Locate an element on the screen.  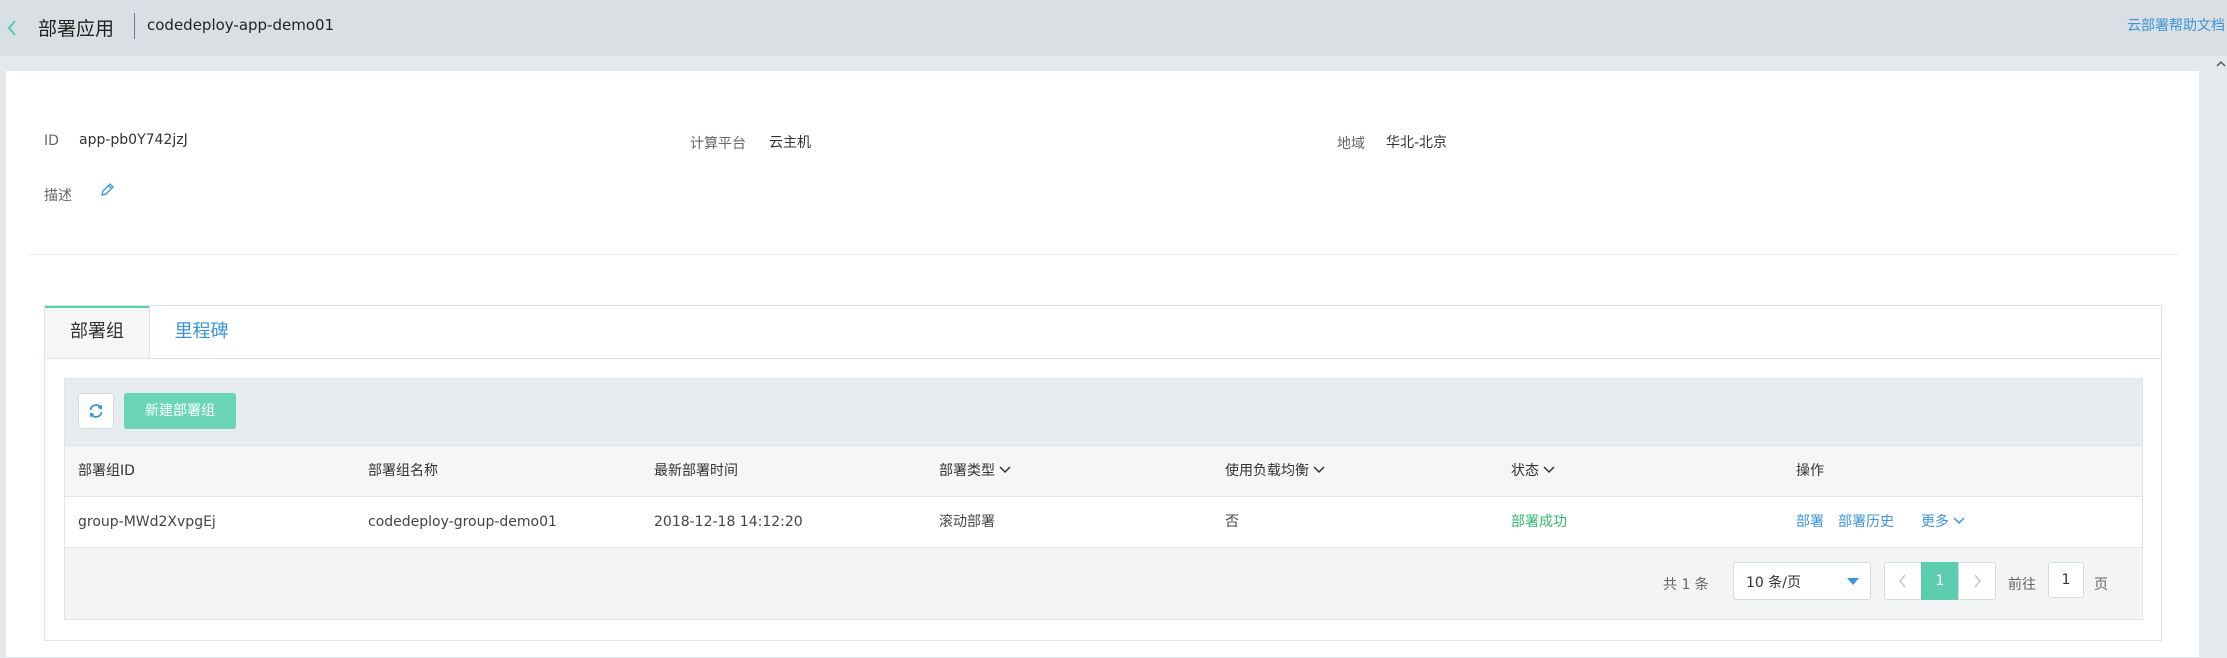
cell-load-balancer: 否 is located at coordinates (1232, 522).